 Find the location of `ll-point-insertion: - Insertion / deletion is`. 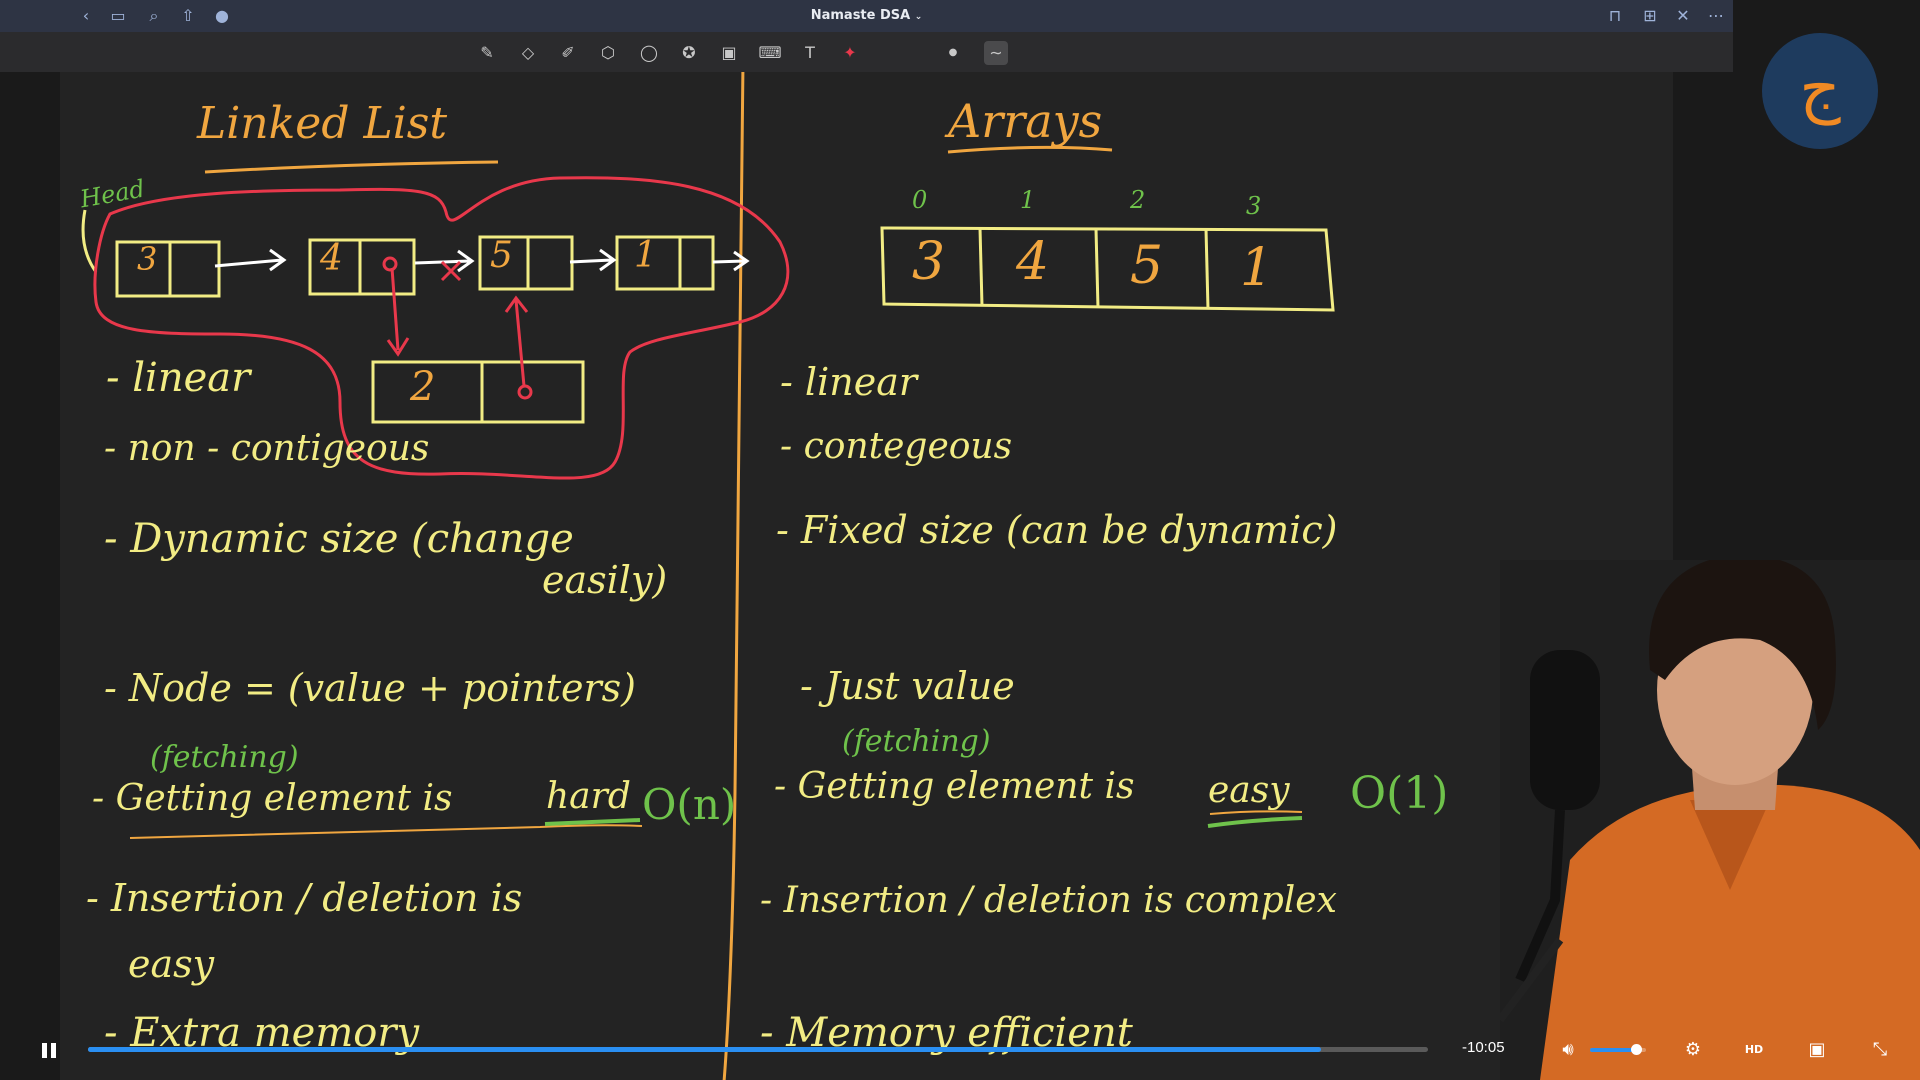

ll-point-insertion: - Insertion / deletion is is located at coordinates (304, 898).